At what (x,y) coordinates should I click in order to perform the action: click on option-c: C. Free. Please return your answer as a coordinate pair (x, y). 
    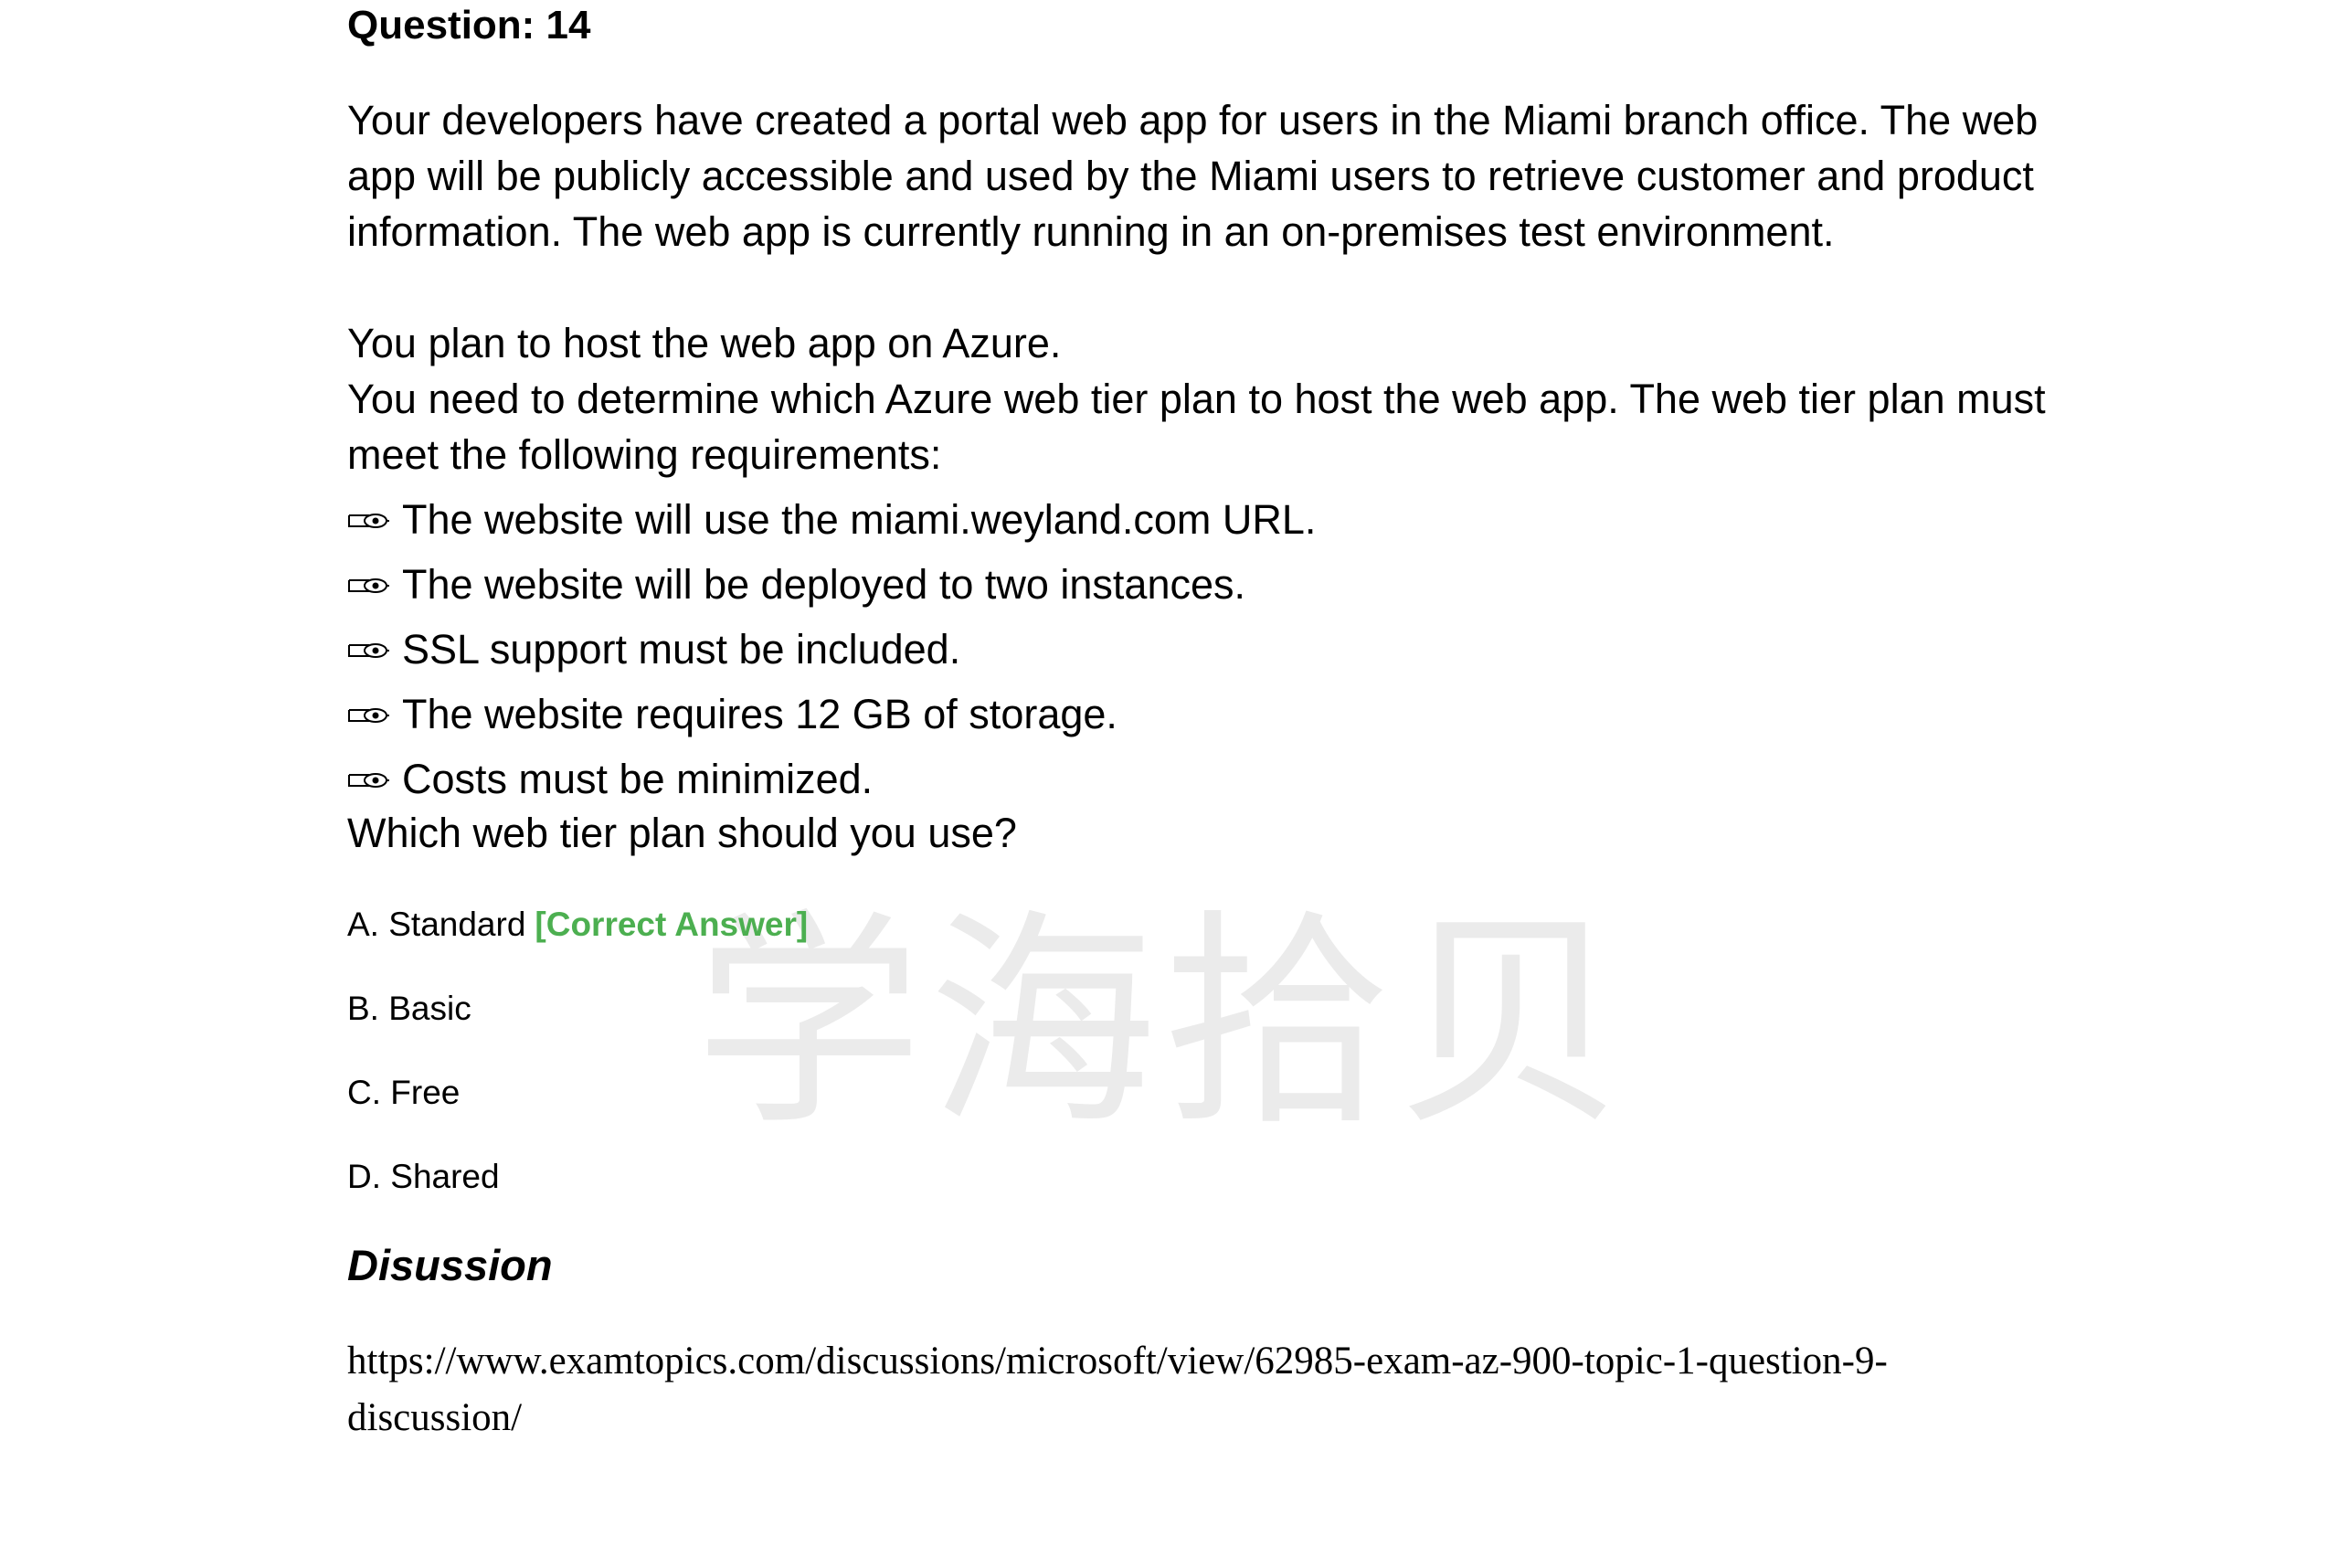
    Looking at the image, I should click on (577, 1109).